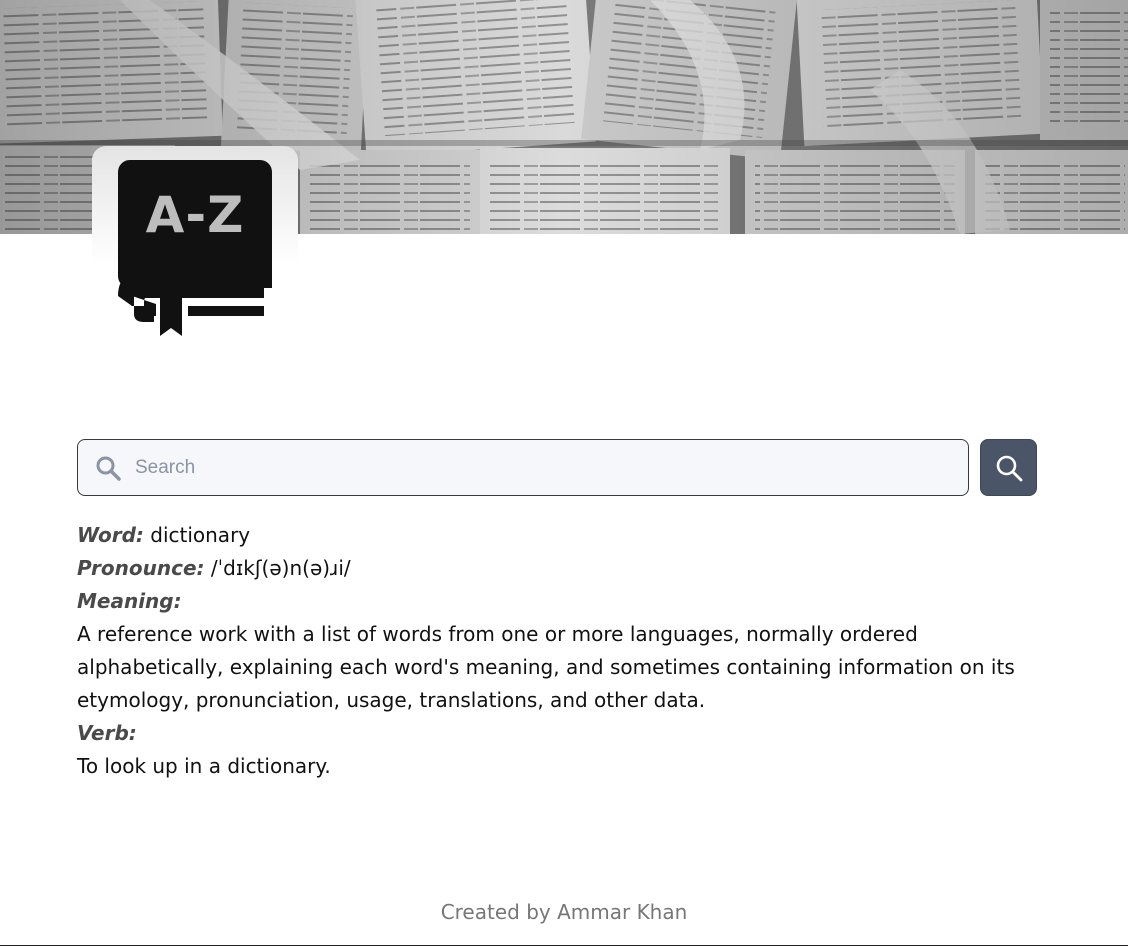 The width and height of the screenshot is (1128, 946). Describe the element at coordinates (129, 601) in the screenshot. I see `meaning-label: Meaning:` at that location.